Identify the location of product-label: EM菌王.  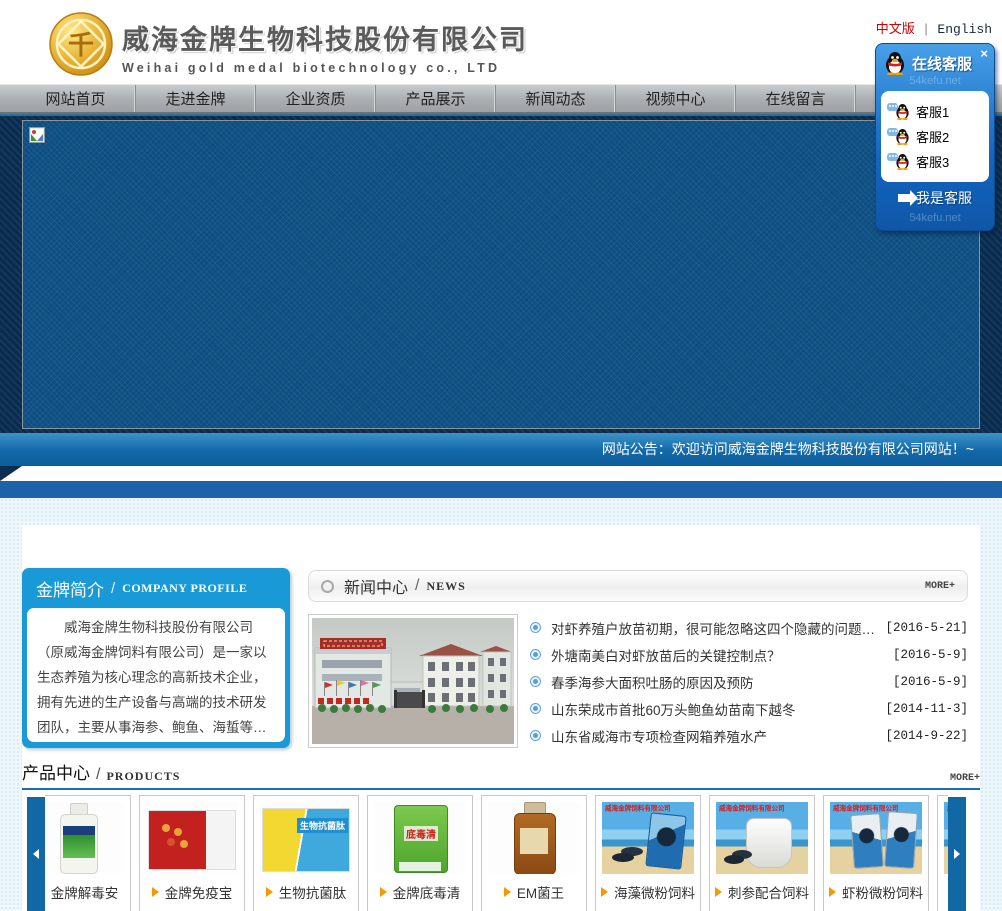
(534, 892).